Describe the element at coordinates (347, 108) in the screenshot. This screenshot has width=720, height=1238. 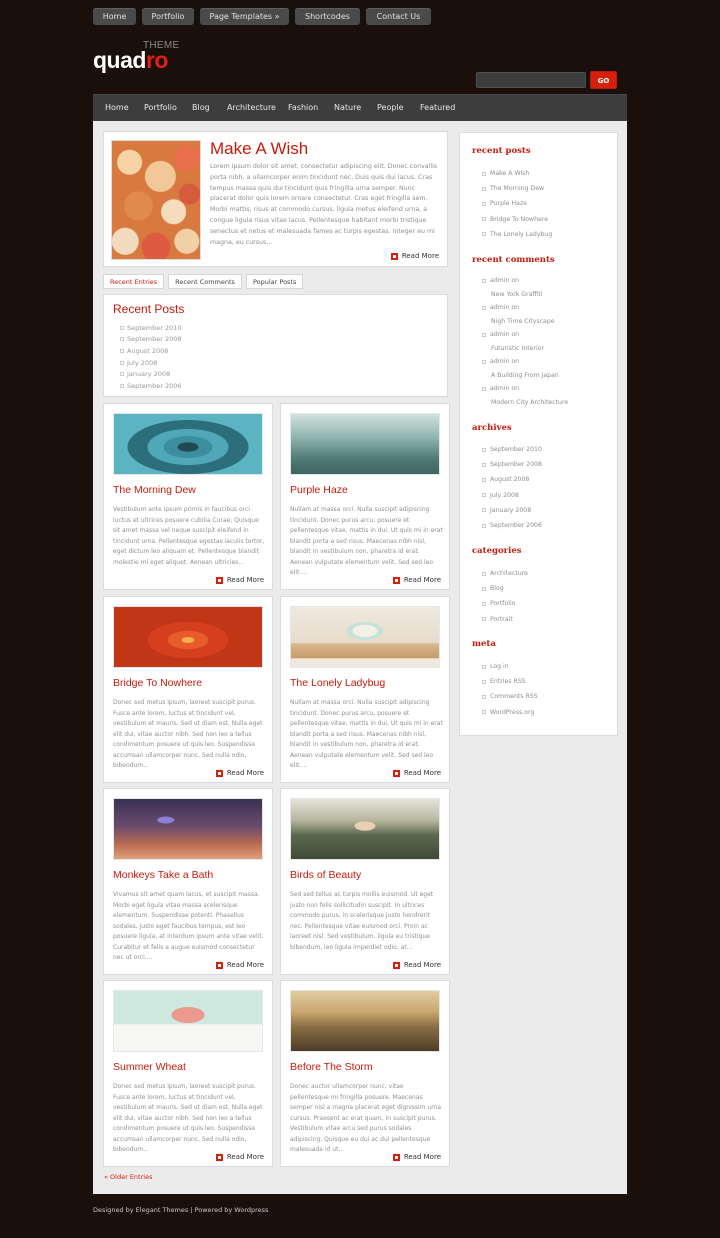
I see `main-nav-nature: Nature` at that location.